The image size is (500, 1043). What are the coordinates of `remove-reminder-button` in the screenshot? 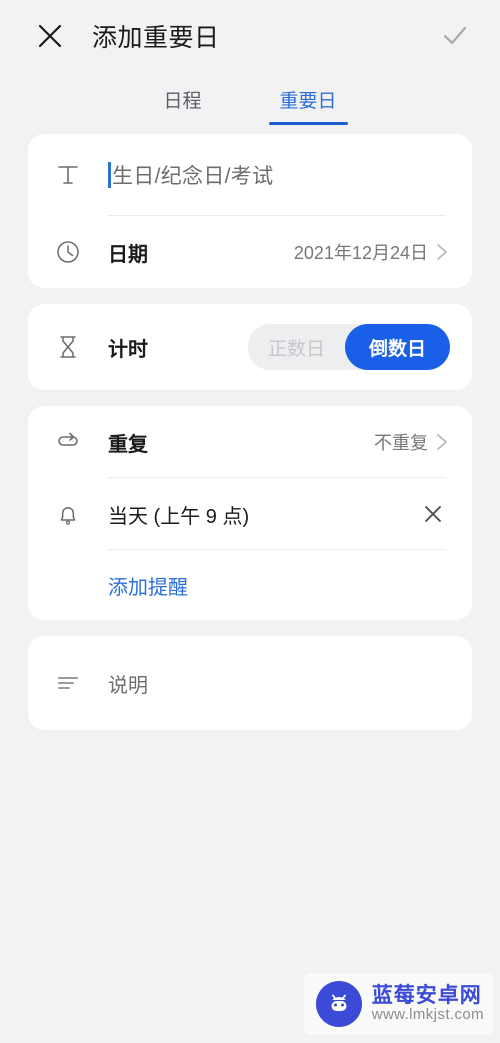 It's located at (433, 514).